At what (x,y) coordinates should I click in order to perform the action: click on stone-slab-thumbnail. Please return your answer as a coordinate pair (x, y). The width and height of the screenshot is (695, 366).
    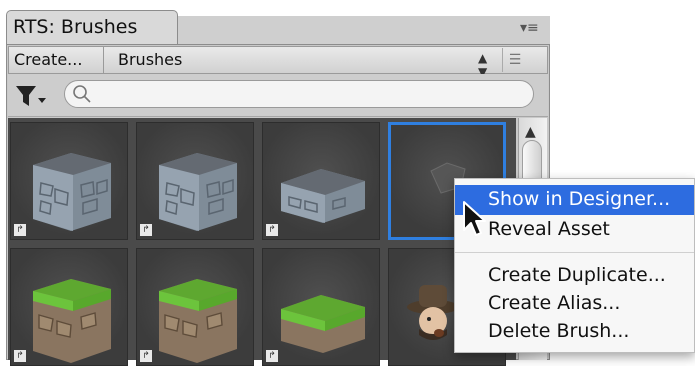
    Looking at the image, I should click on (323, 196).